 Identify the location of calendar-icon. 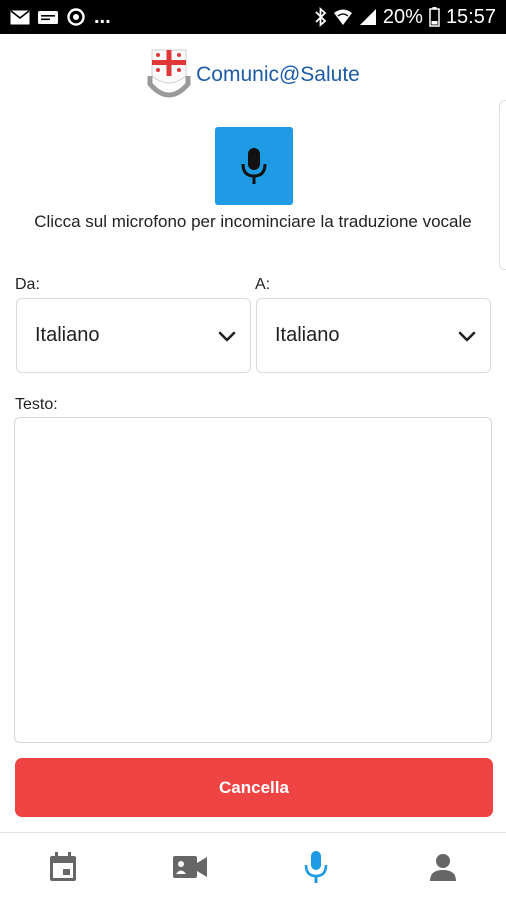
(63, 866).